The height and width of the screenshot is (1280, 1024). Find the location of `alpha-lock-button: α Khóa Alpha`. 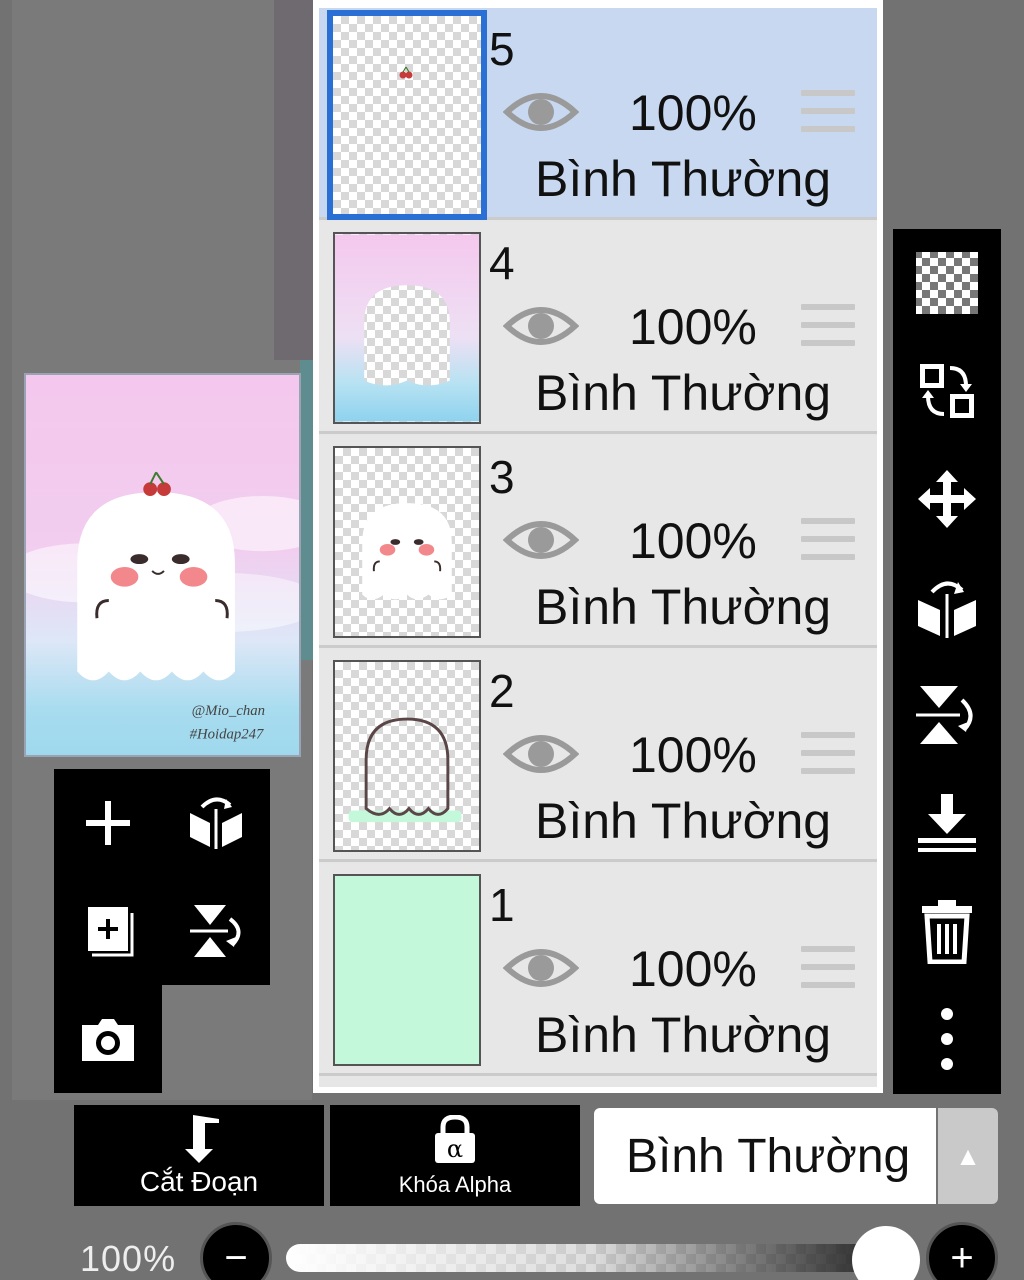

alpha-lock-button: α Khóa Alpha is located at coordinates (455, 1155).